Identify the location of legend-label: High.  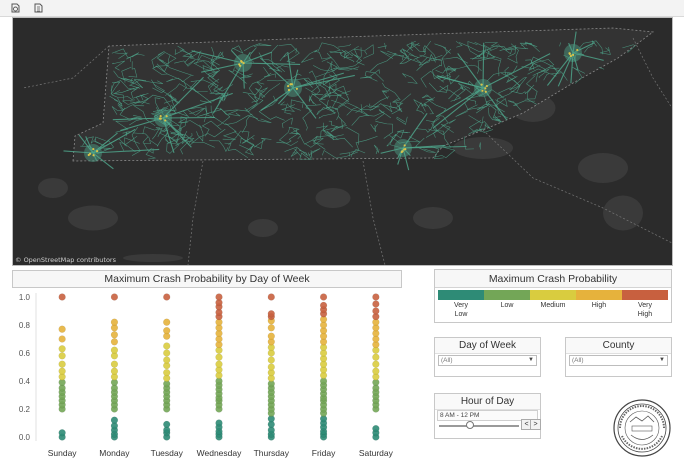
(599, 305).